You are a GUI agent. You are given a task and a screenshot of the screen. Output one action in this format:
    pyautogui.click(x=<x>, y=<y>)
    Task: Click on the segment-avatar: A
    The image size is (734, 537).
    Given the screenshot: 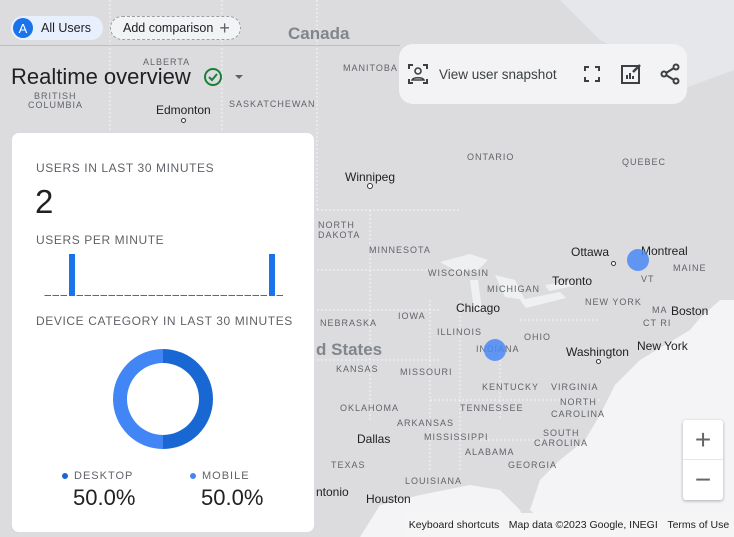 What is the action you would take?
    pyautogui.click(x=23, y=28)
    